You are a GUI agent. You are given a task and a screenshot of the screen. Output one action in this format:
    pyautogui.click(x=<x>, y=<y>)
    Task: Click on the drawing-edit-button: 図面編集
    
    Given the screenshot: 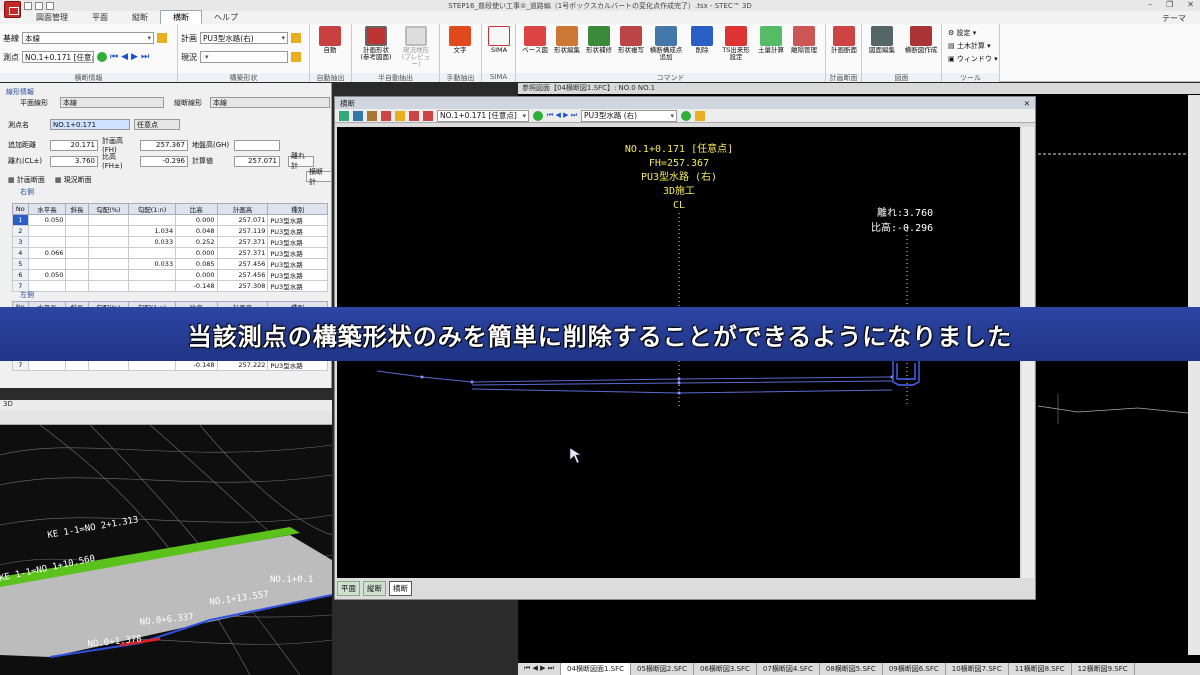 What is the action you would take?
    pyautogui.click(x=882, y=40)
    